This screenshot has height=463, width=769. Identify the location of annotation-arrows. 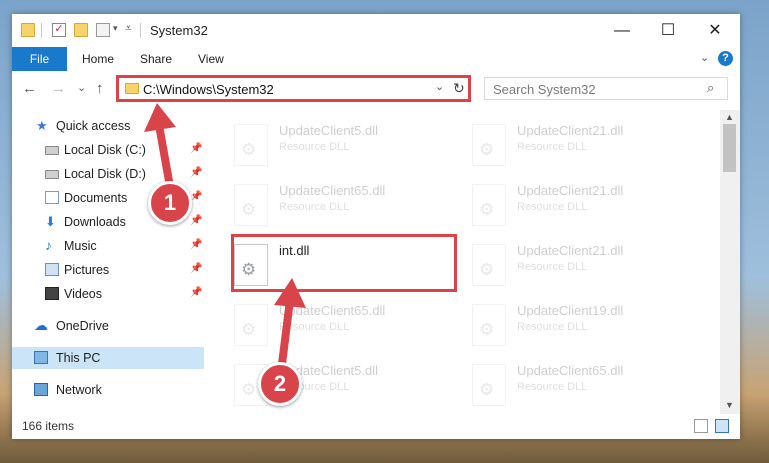
(225, 238).